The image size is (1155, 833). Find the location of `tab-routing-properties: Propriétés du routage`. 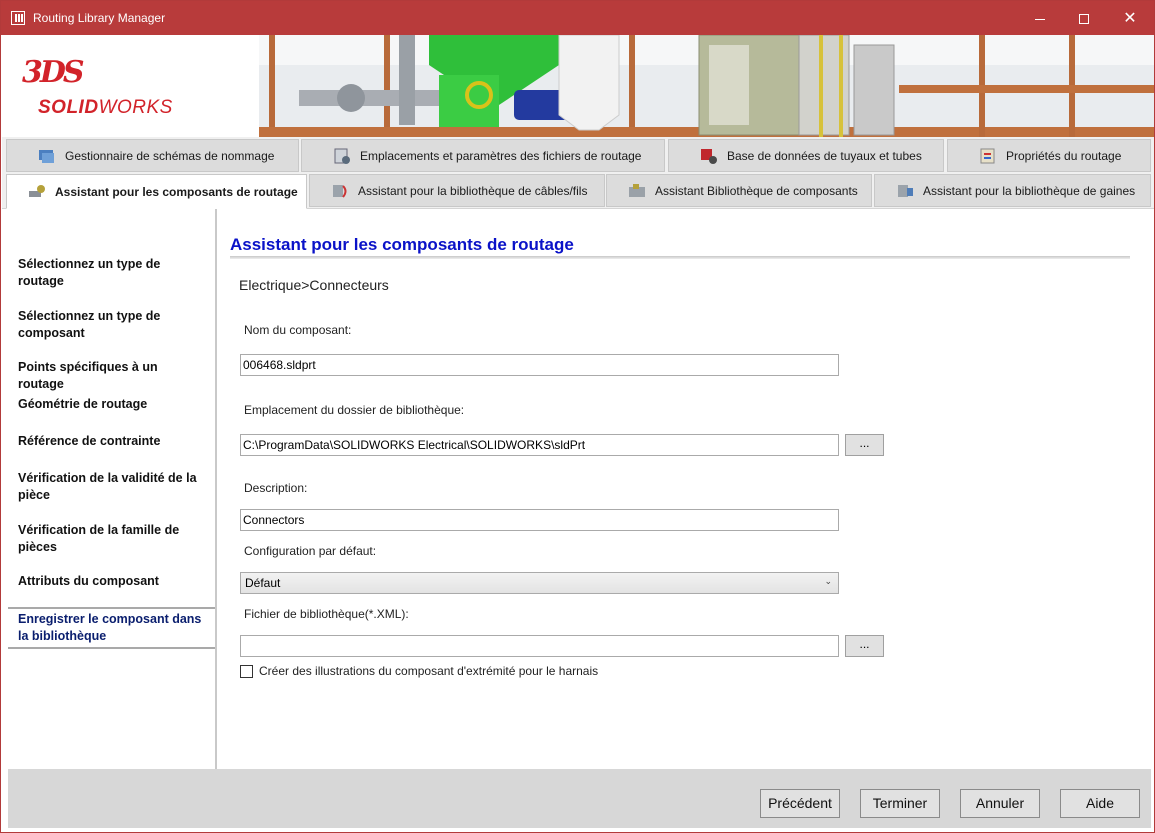

tab-routing-properties: Propriétés du routage is located at coordinates (1049, 155).